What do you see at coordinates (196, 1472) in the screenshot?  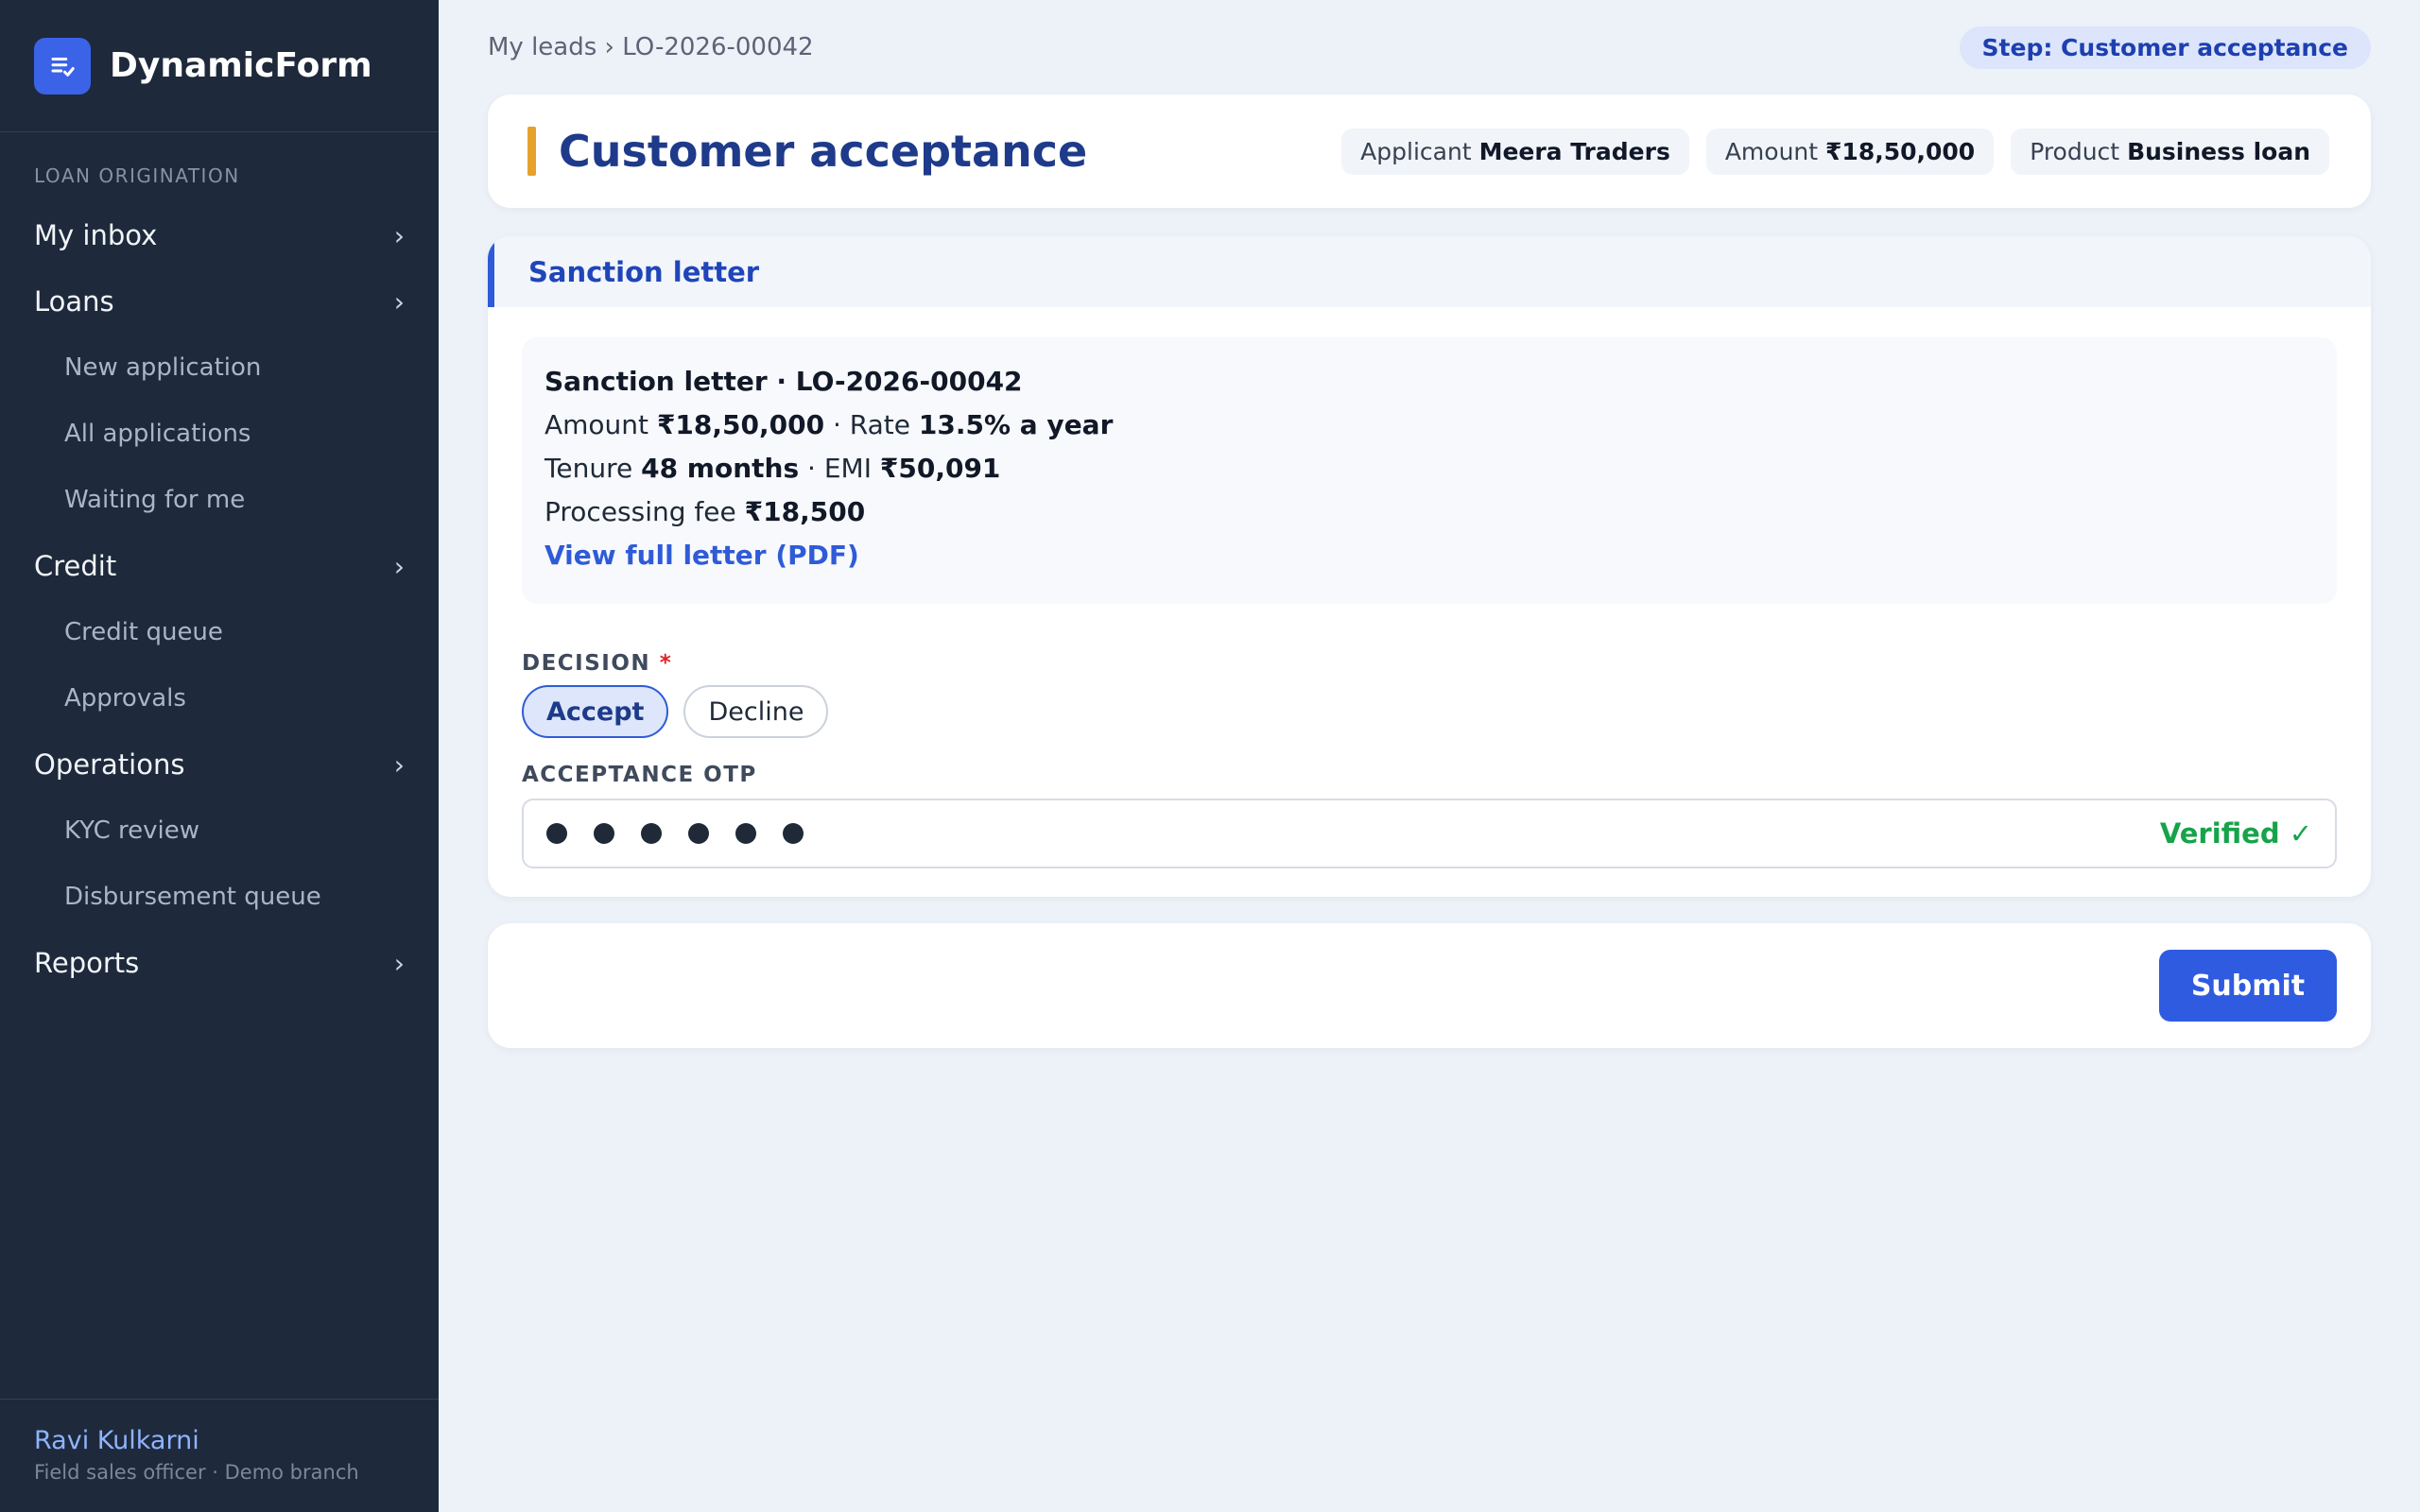 I see `user-role: Field sales officer · Demo branch` at bounding box center [196, 1472].